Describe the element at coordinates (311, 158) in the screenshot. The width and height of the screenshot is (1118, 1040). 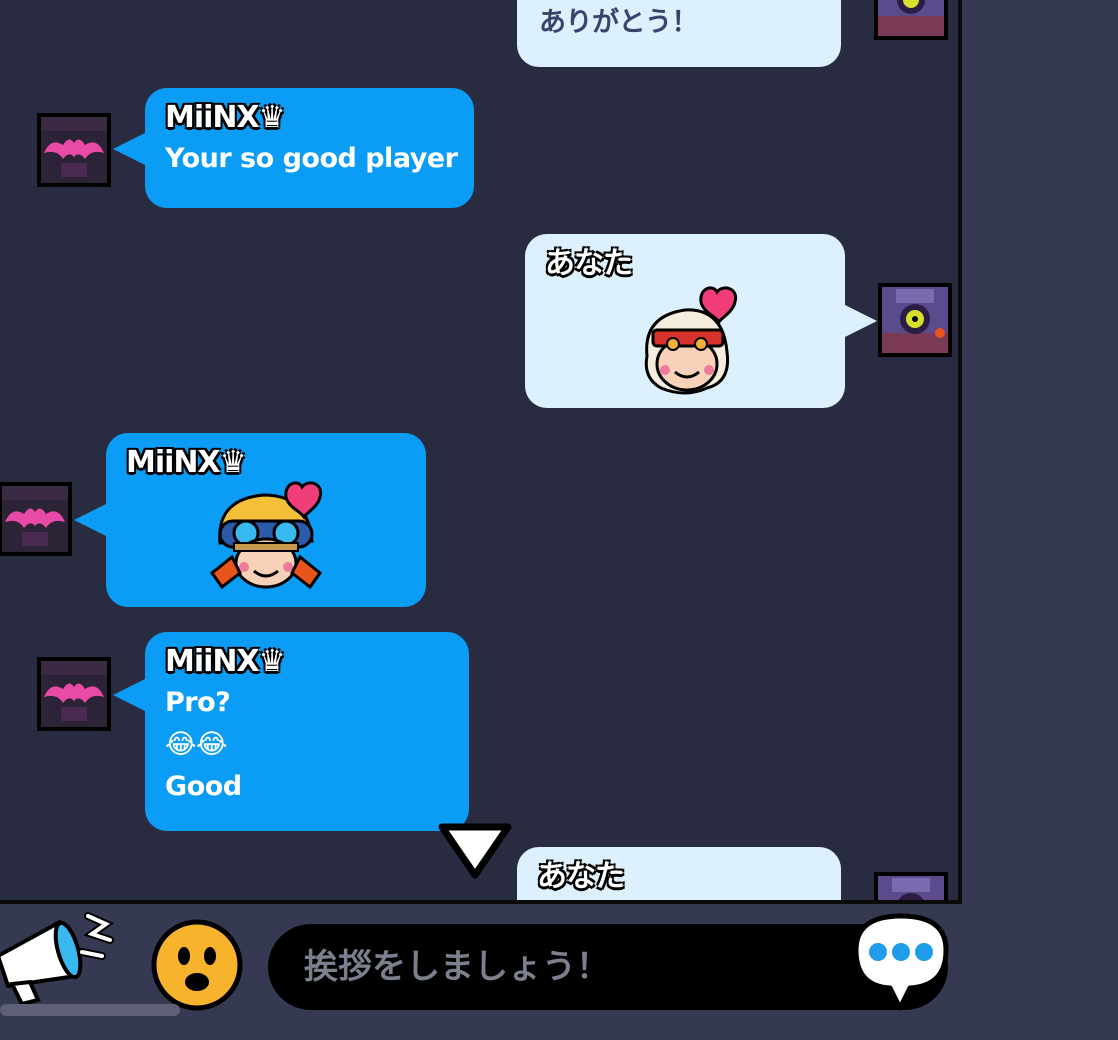
I see `message-text: Your so good player` at that location.